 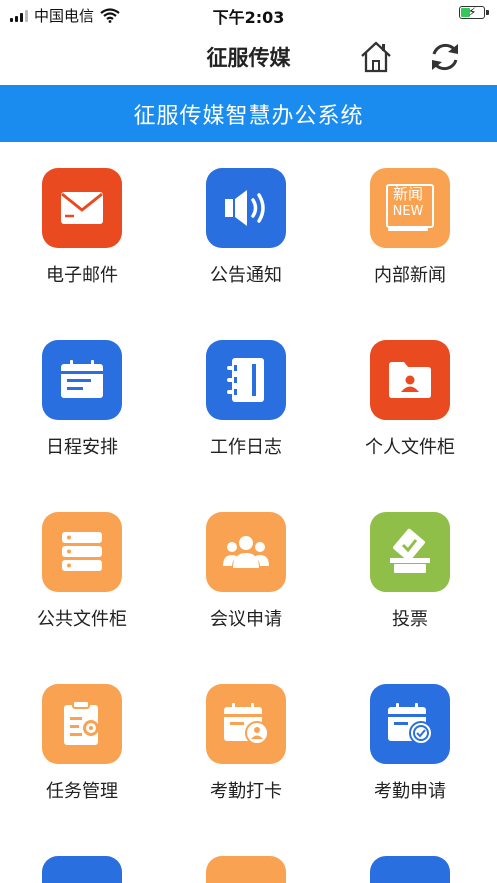 What do you see at coordinates (410, 770) in the screenshot?
I see `tile-attendance-request: 考勤申请` at bounding box center [410, 770].